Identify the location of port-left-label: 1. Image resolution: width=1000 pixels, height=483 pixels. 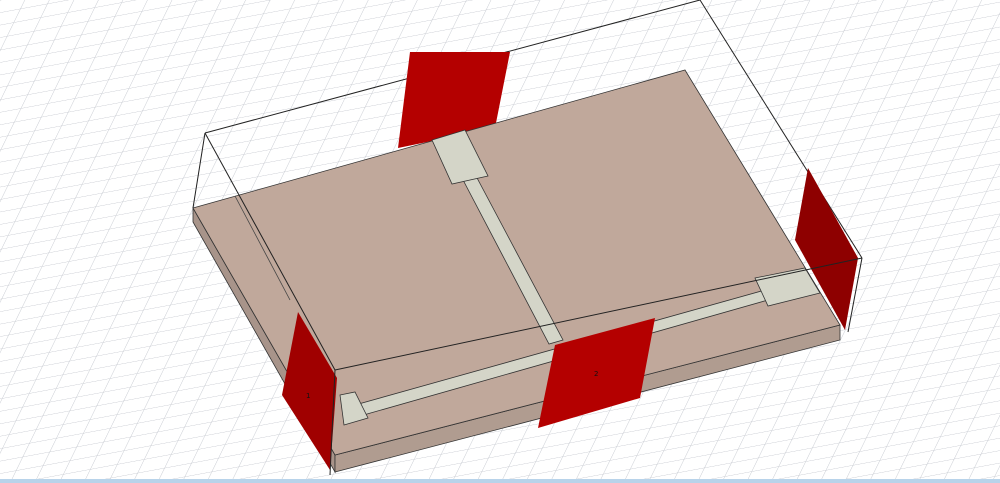
(308, 396).